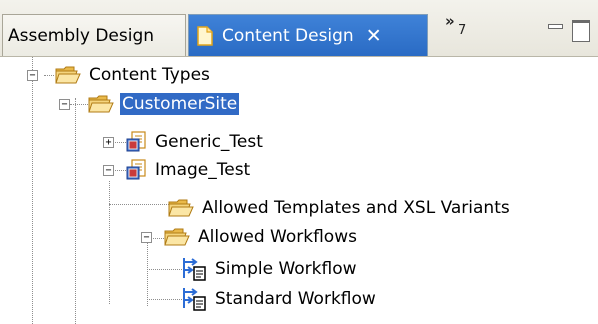  Describe the element at coordinates (146, 237) in the screenshot. I see `collapse-toggle-allowed-workflows: −` at that location.